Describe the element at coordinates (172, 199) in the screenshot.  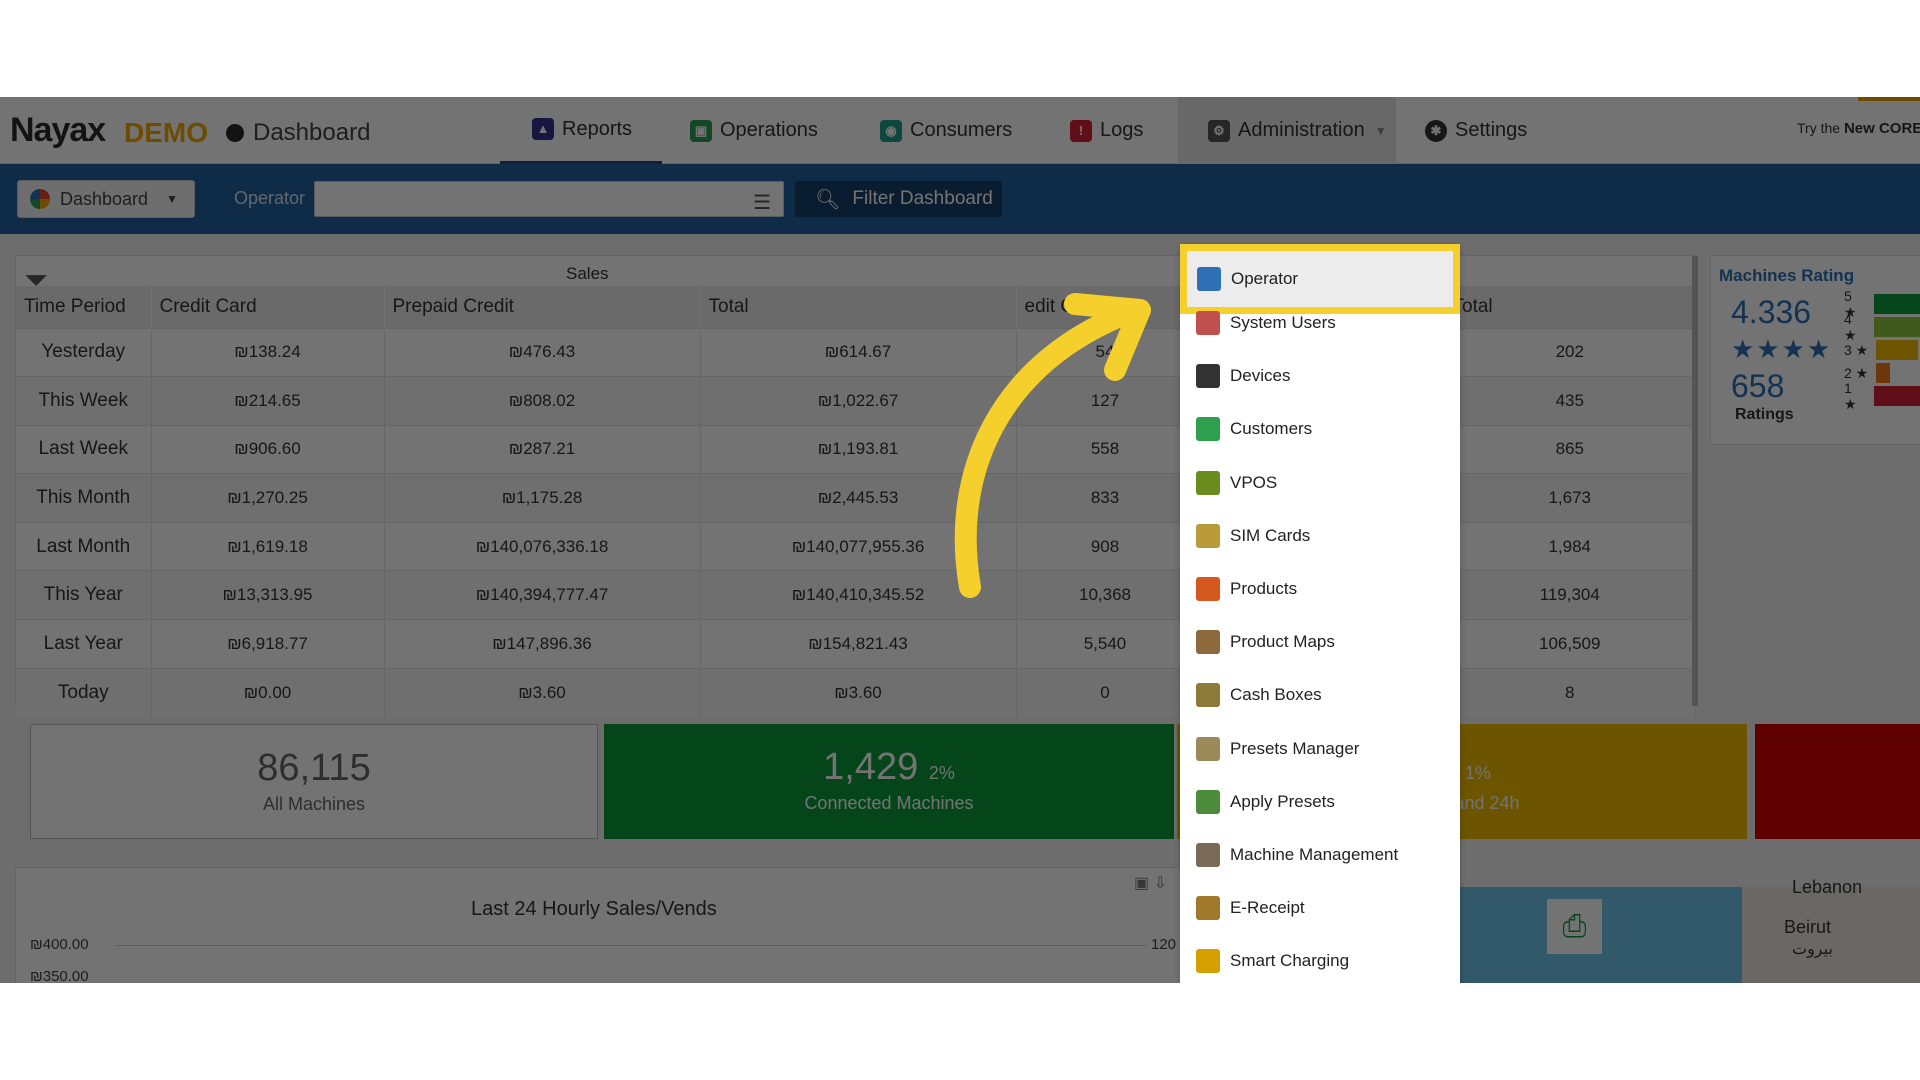
I see `caret-down-icon: ▼` at that location.